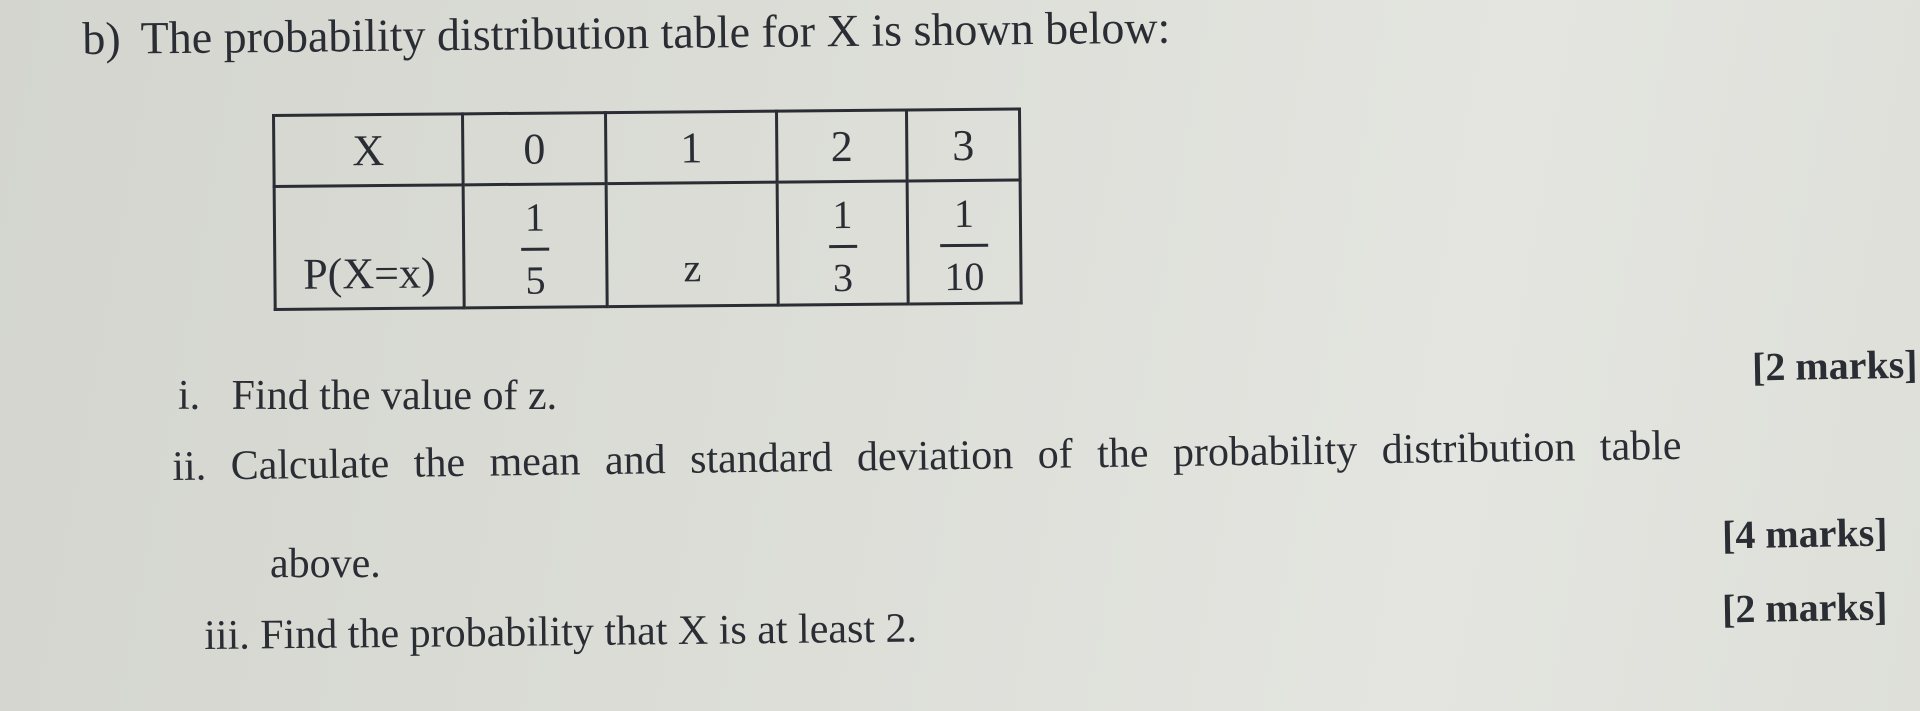 The width and height of the screenshot is (1920, 711). I want to click on probability-distribution-table: X 0 1 2 3 P(X=x) 15 z 13 1 10, so click(647, 209).